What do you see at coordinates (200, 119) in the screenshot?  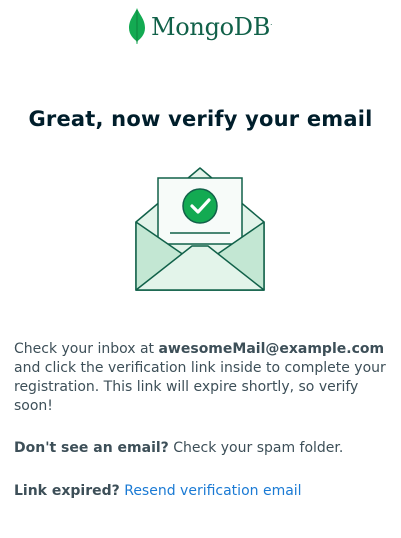 I see `page-title: Great, now verify your email` at bounding box center [200, 119].